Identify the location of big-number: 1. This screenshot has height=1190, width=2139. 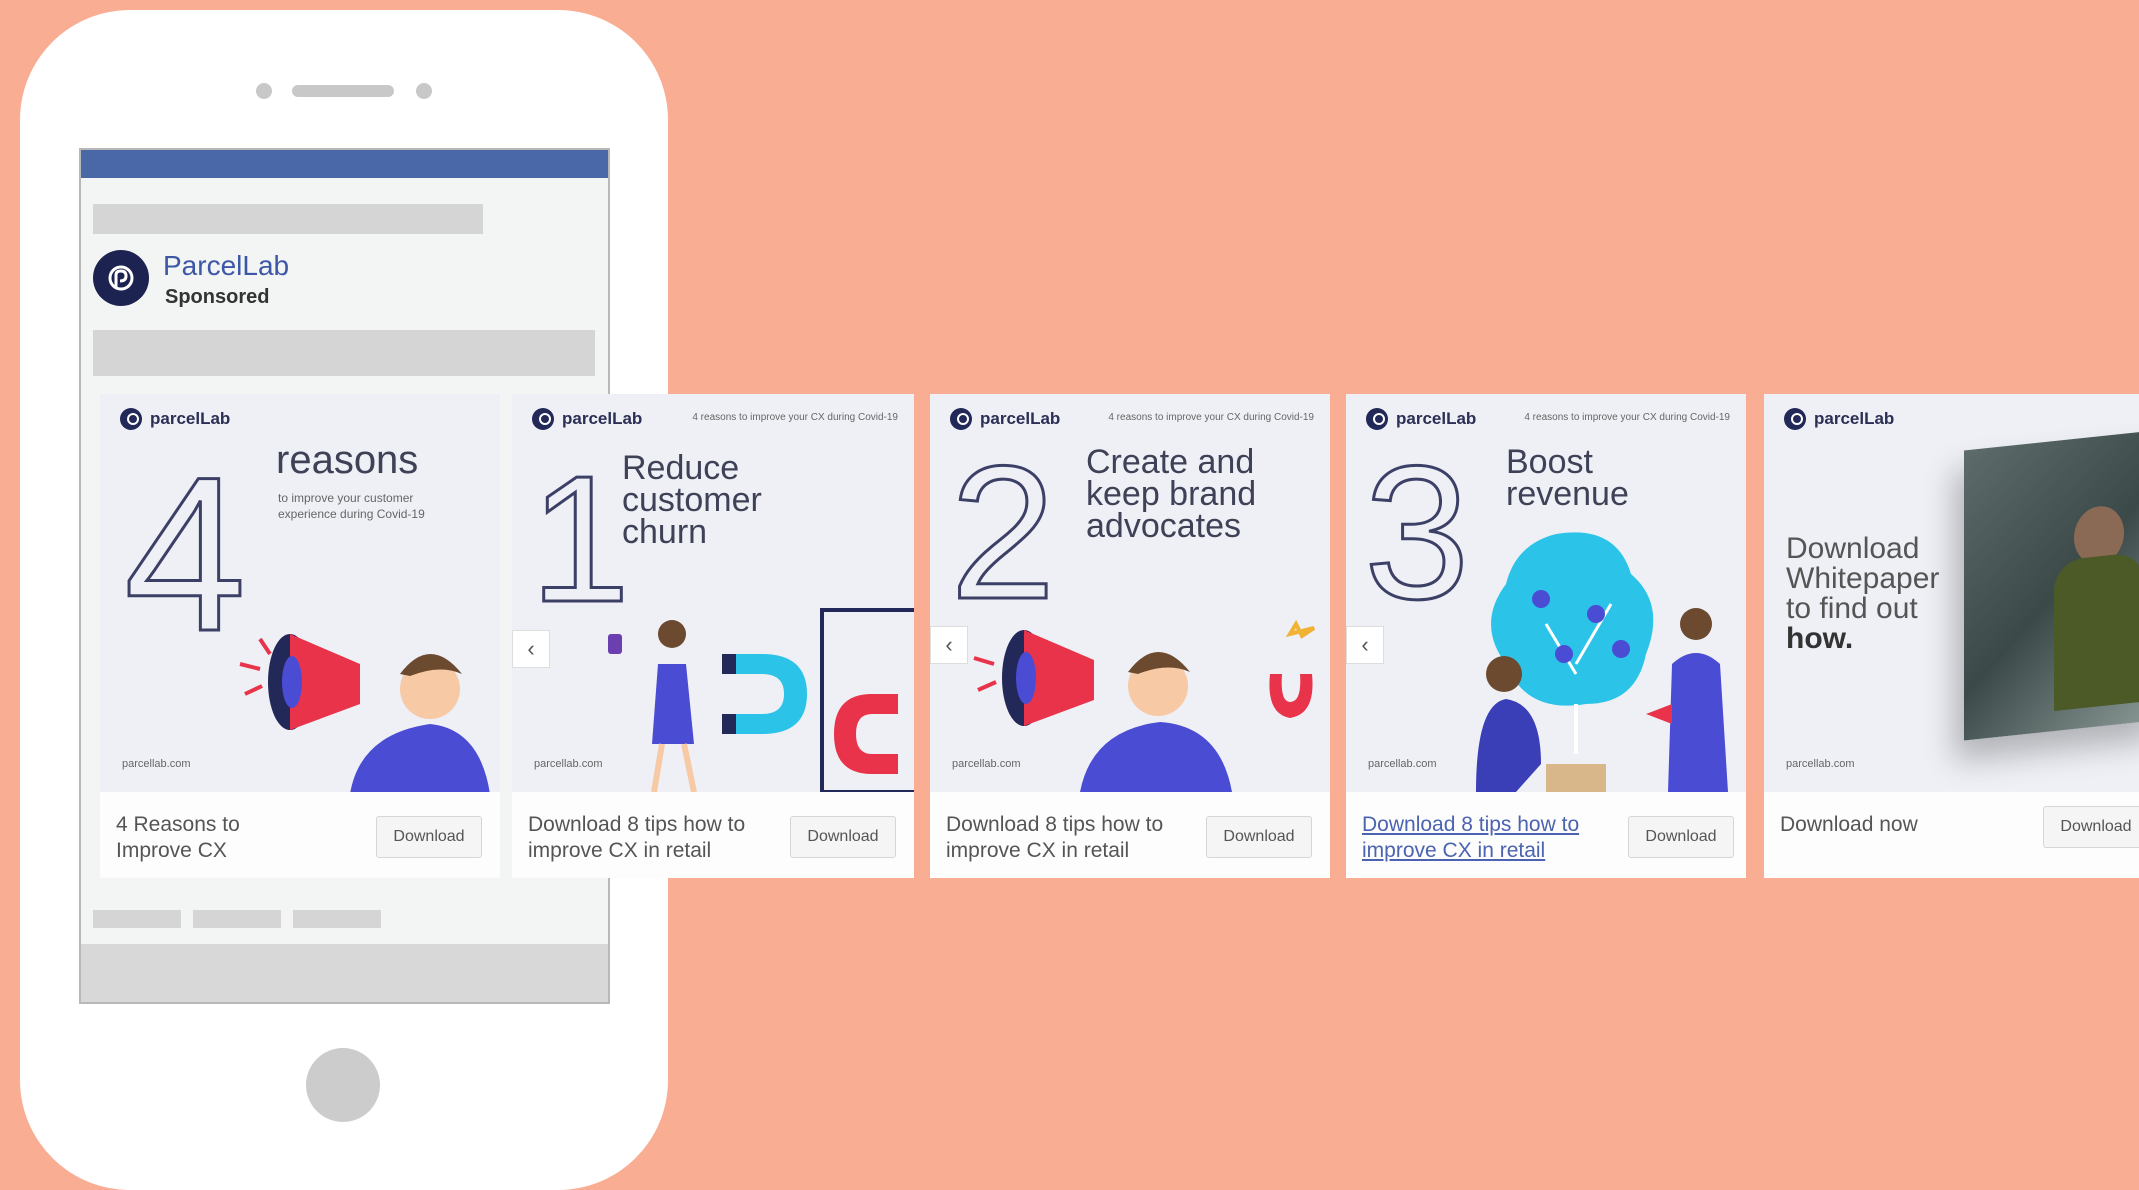
(579, 539).